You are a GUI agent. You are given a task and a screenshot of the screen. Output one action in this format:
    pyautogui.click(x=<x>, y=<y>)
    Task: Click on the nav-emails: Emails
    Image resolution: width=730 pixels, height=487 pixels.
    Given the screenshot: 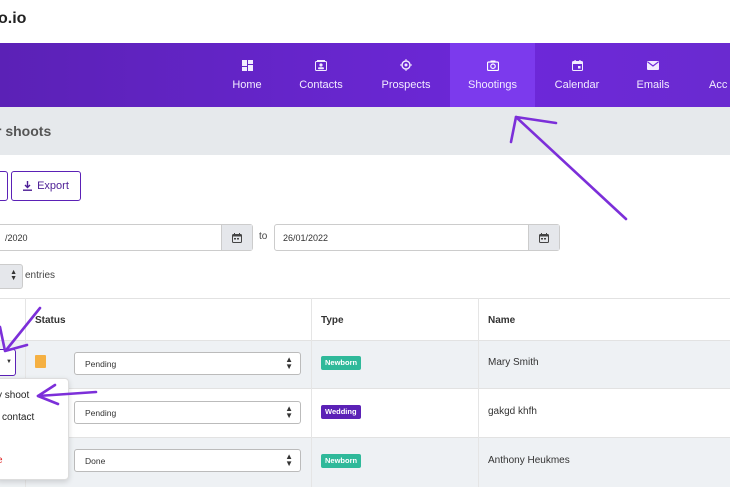 What is the action you would take?
    pyautogui.click(x=653, y=75)
    